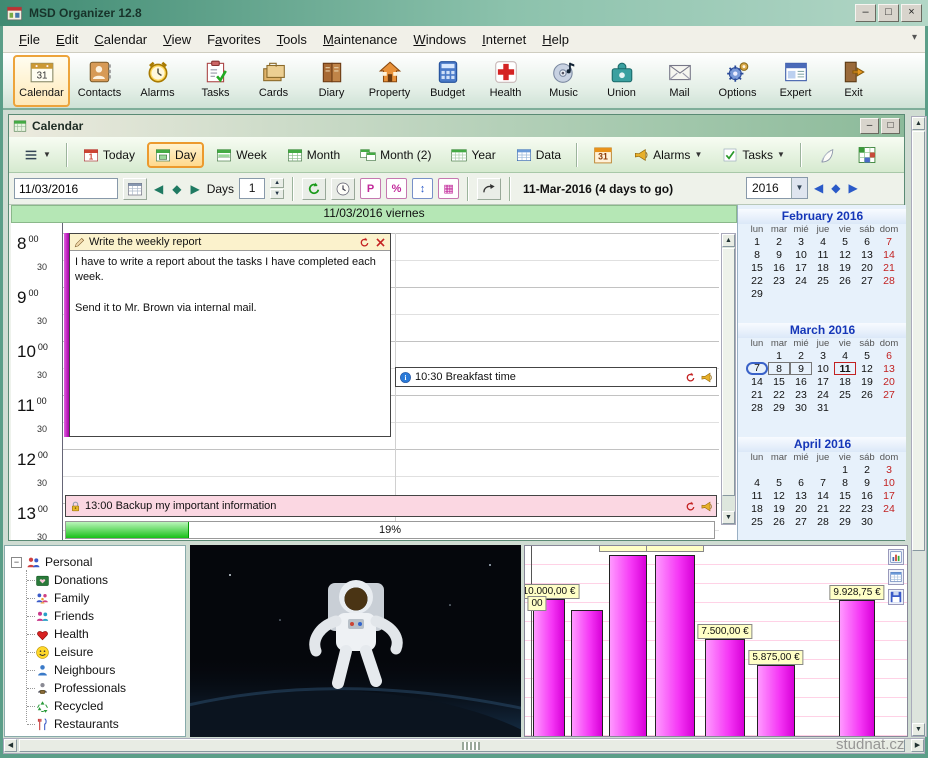  Describe the element at coordinates (80, 688) in the screenshot. I see `tree-item-professionals: Professionals` at that location.